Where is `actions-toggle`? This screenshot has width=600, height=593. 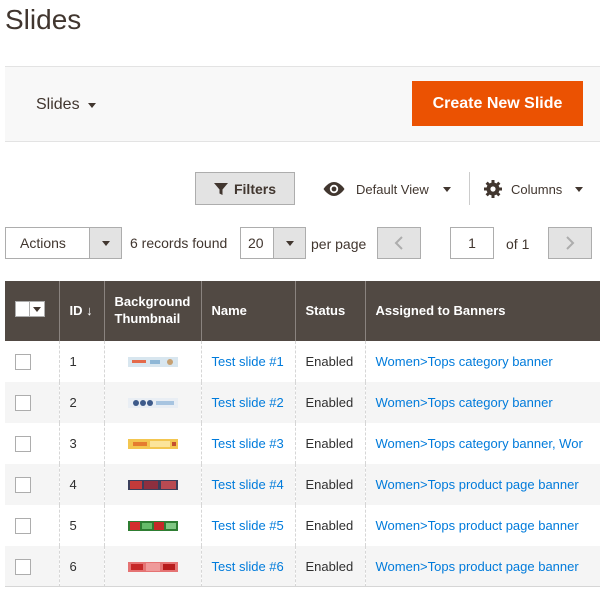 actions-toggle is located at coordinates (105, 243).